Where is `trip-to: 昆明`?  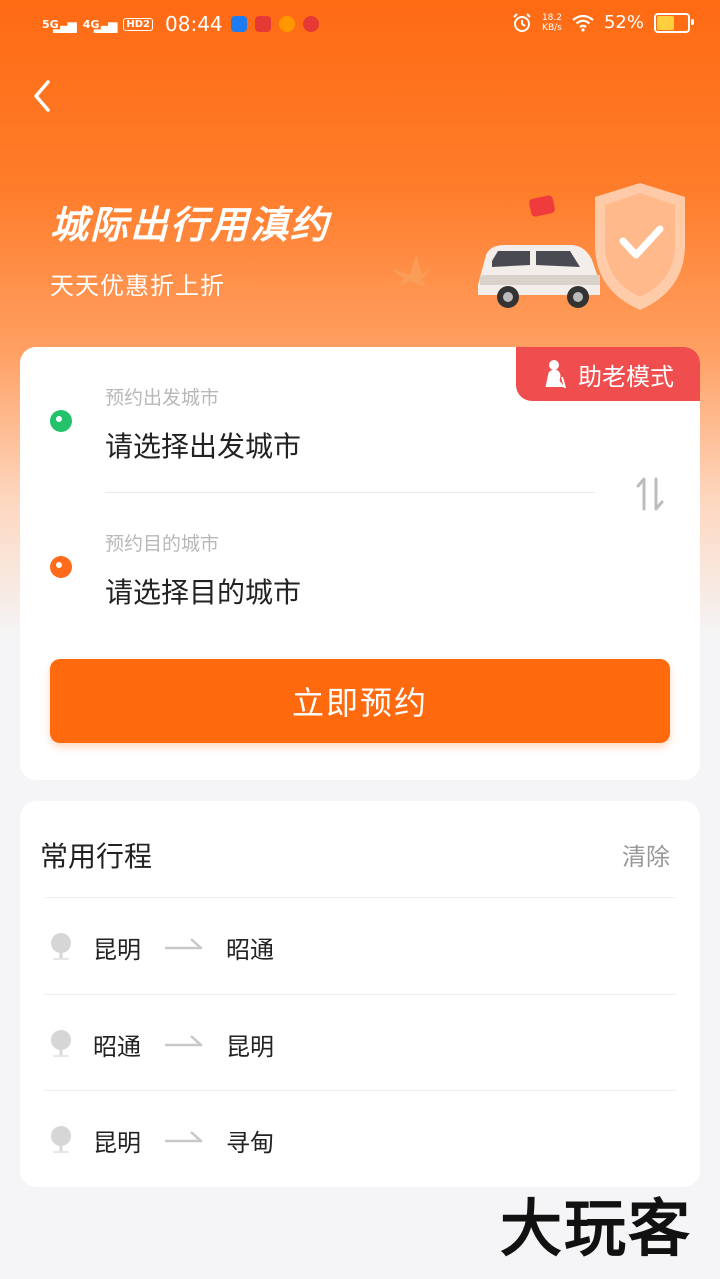 trip-to: 昆明 is located at coordinates (250, 1047).